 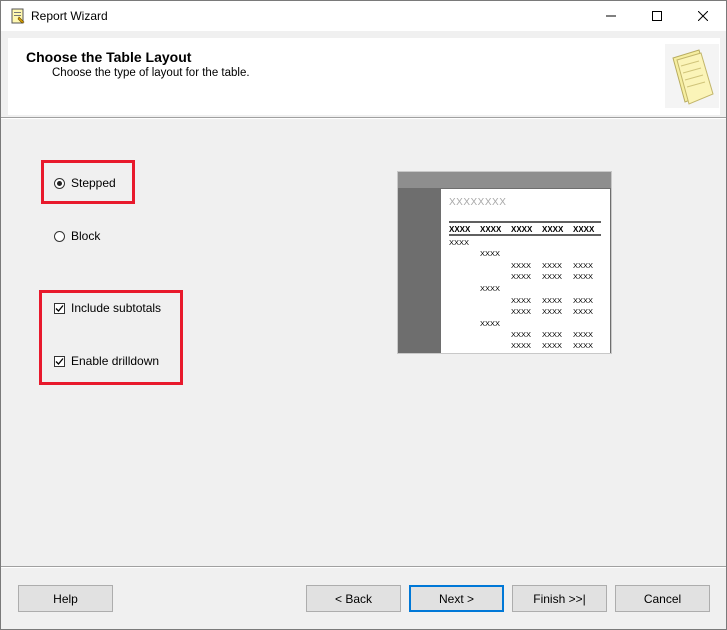 What do you see at coordinates (69, 16) in the screenshot?
I see `window-title: Report Wizard` at bounding box center [69, 16].